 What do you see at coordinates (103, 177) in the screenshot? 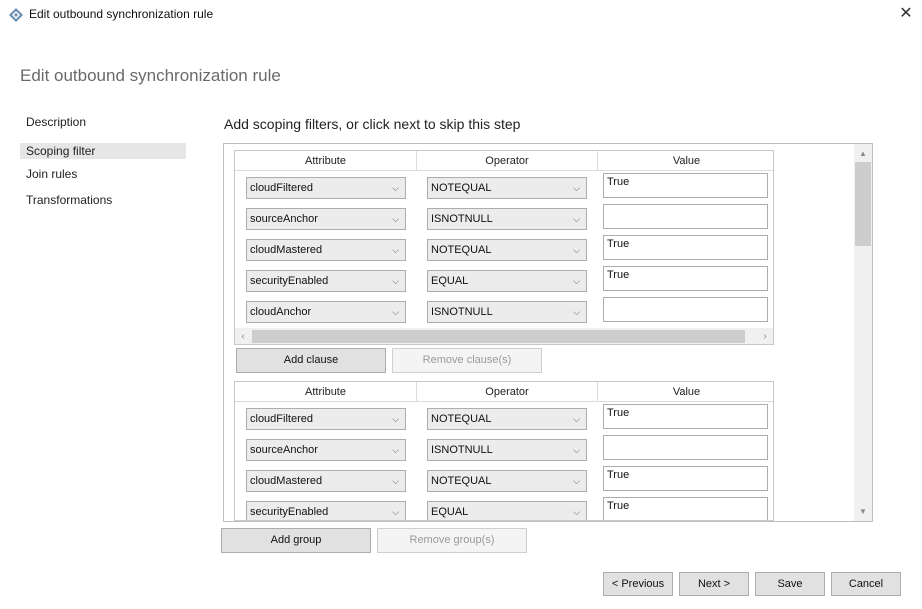
I see `nav-item-join-rules: Join rules` at bounding box center [103, 177].